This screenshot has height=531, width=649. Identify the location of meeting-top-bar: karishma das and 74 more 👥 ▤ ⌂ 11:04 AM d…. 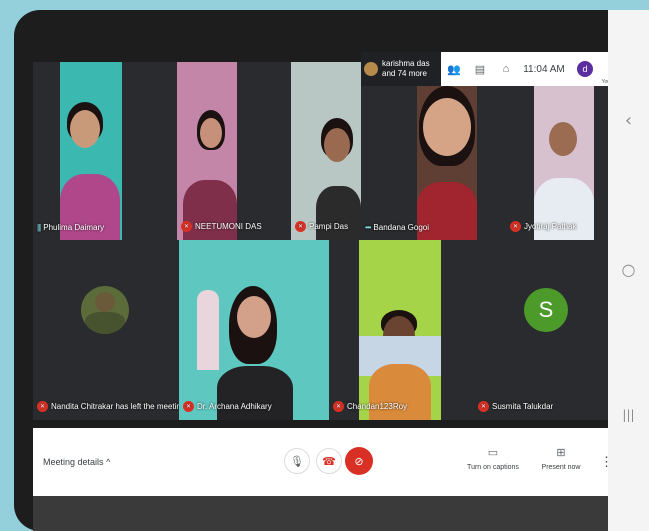
(489, 69).